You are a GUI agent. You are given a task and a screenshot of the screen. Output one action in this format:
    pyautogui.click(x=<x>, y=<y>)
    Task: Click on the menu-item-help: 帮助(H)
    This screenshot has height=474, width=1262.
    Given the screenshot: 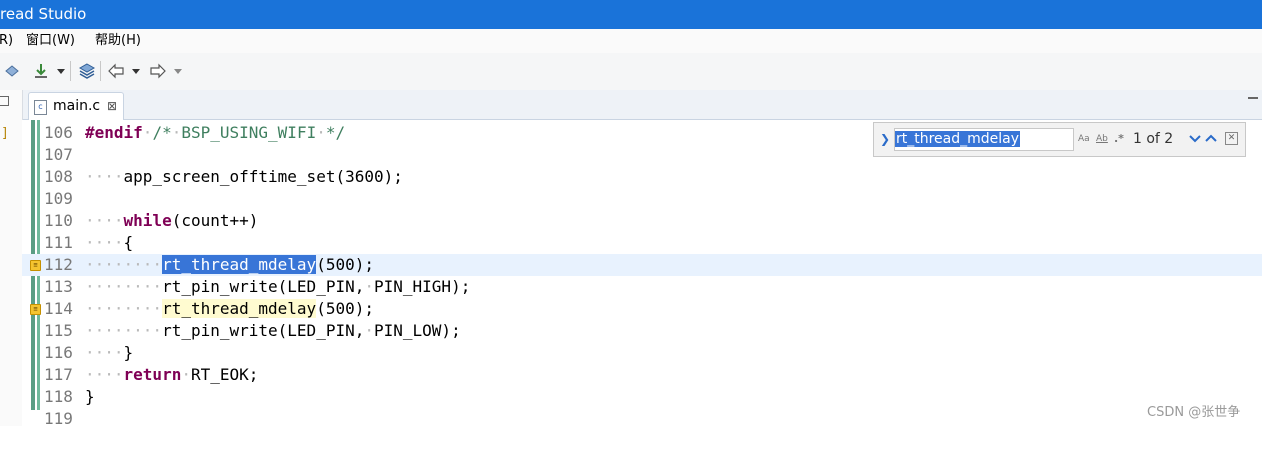 What is the action you would take?
    pyautogui.click(x=118, y=41)
    